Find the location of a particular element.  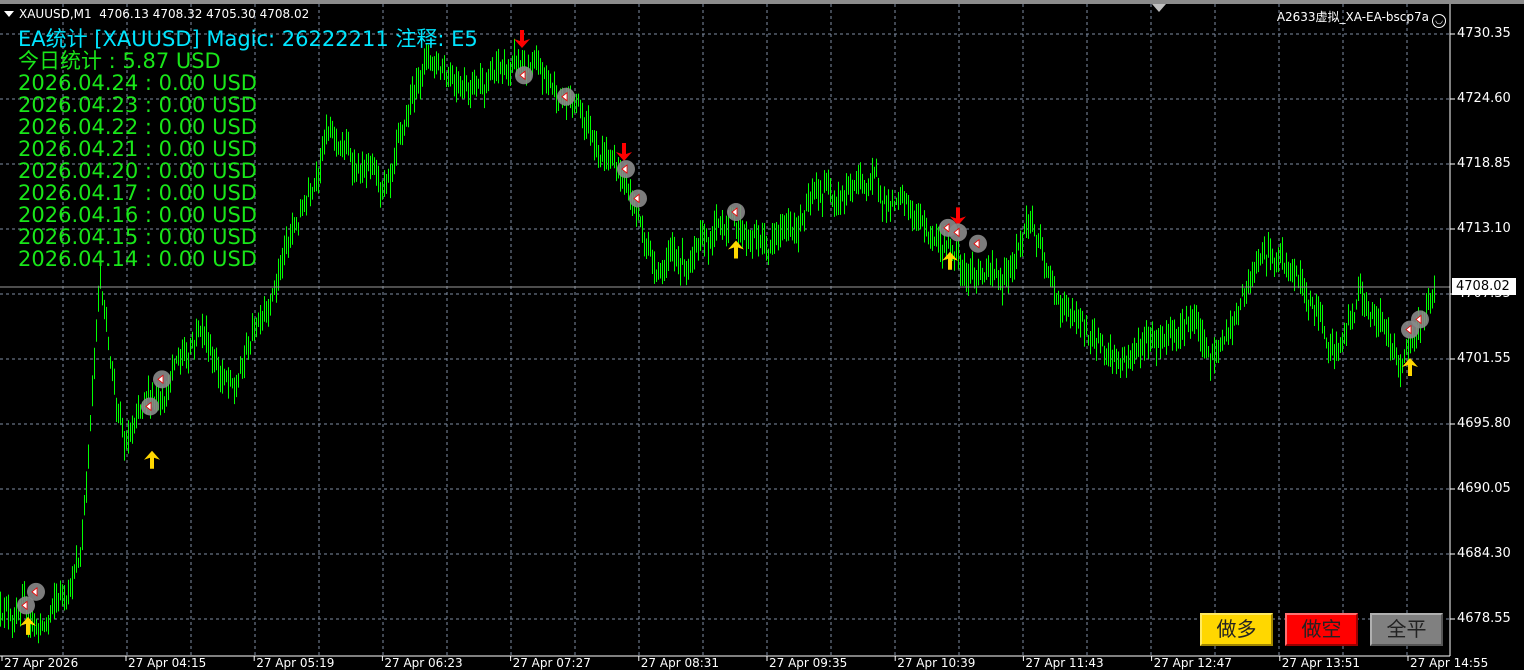

sell-arrow-marker is located at coordinates (522, 38).